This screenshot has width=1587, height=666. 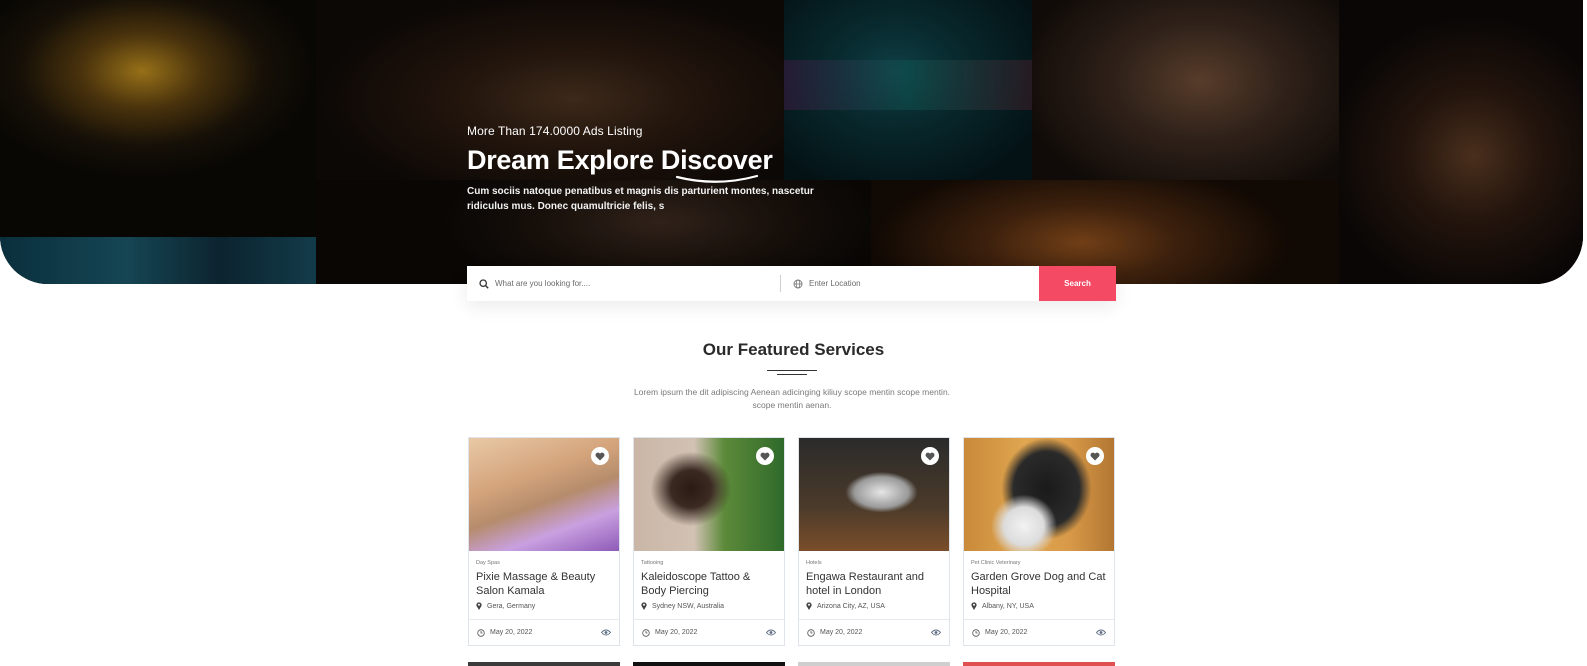 What do you see at coordinates (555, 131) in the screenshot?
I see `hero-eyebrow: More Than 174.0000 Ads Listing` at bounding box center [555, 131].